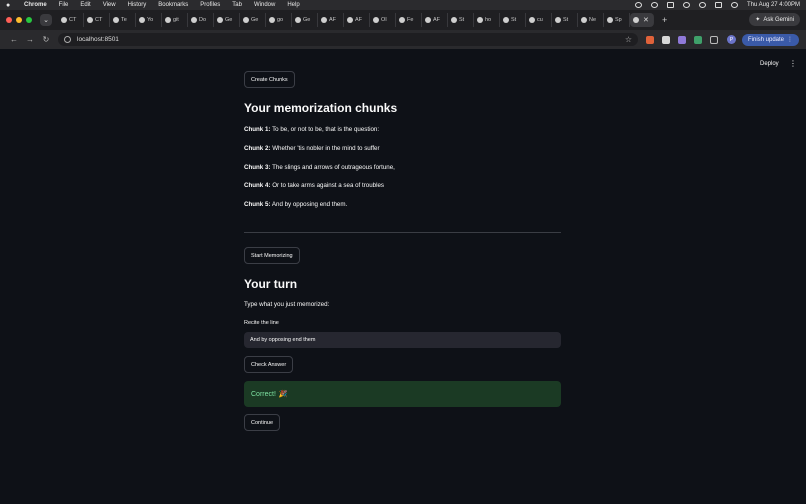 This screenshot has width=806, height=504. Describe the element at coordinates (664, 20) in the screenshot. I see `new-tab-icon: +` at that location.